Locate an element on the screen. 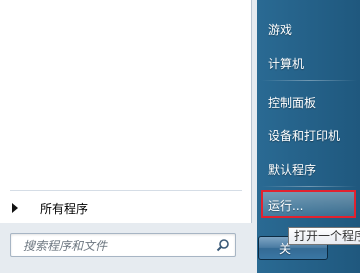 The height and width of the screenshot is (273, 360). search-icon is located at coordinates (223, 245).